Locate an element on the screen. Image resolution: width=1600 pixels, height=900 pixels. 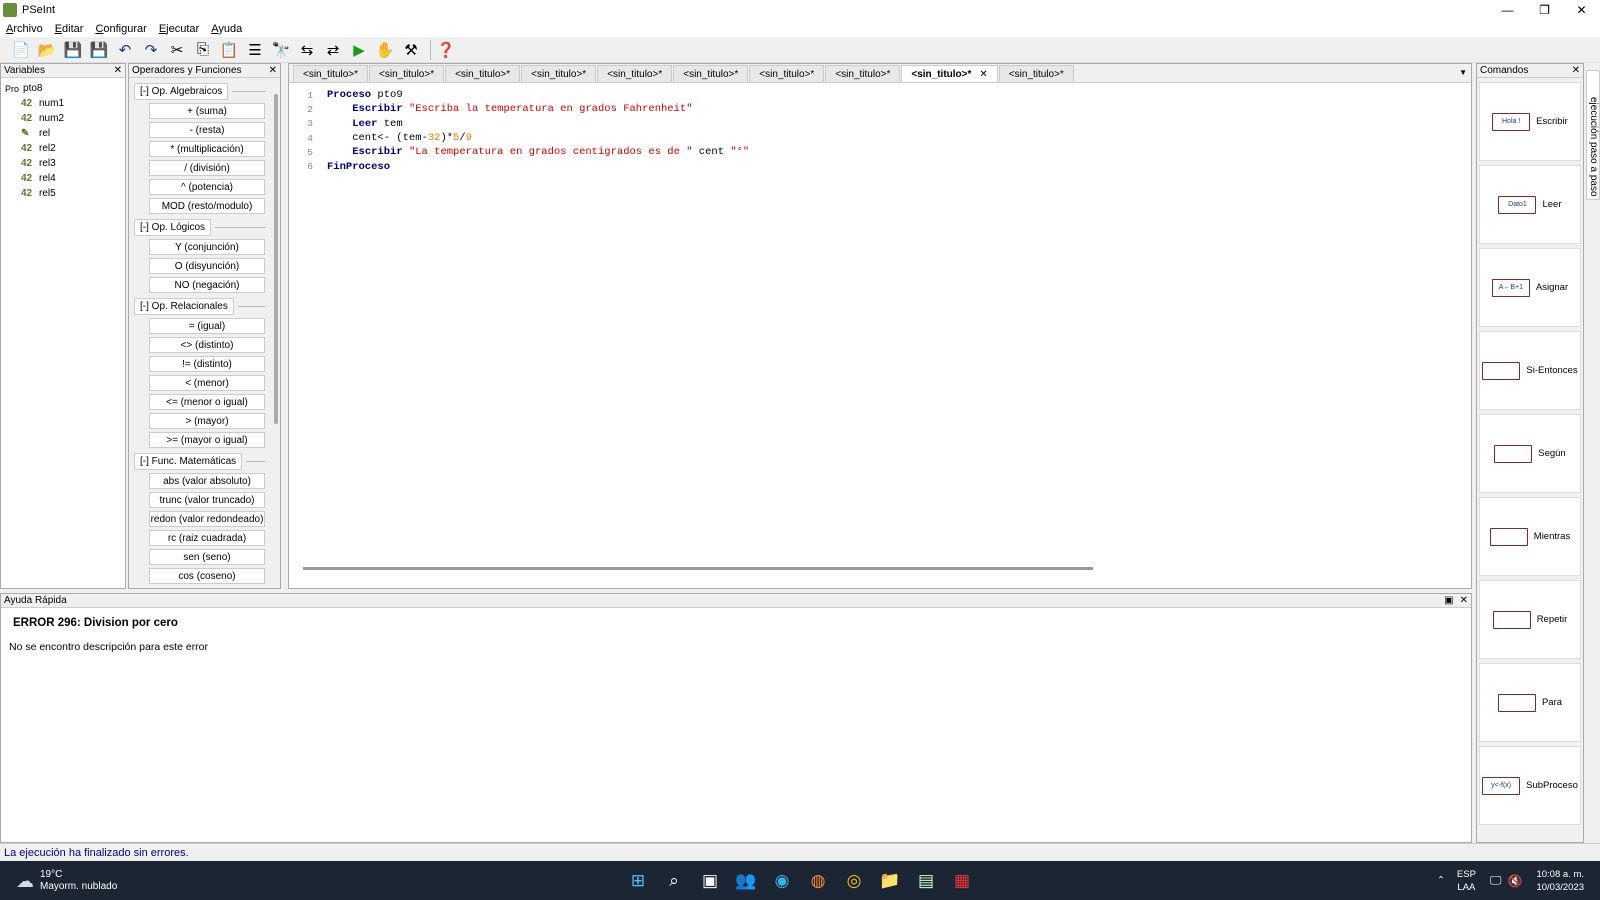
code-line: 3 Leer tem is located at coordinates (880, 124).